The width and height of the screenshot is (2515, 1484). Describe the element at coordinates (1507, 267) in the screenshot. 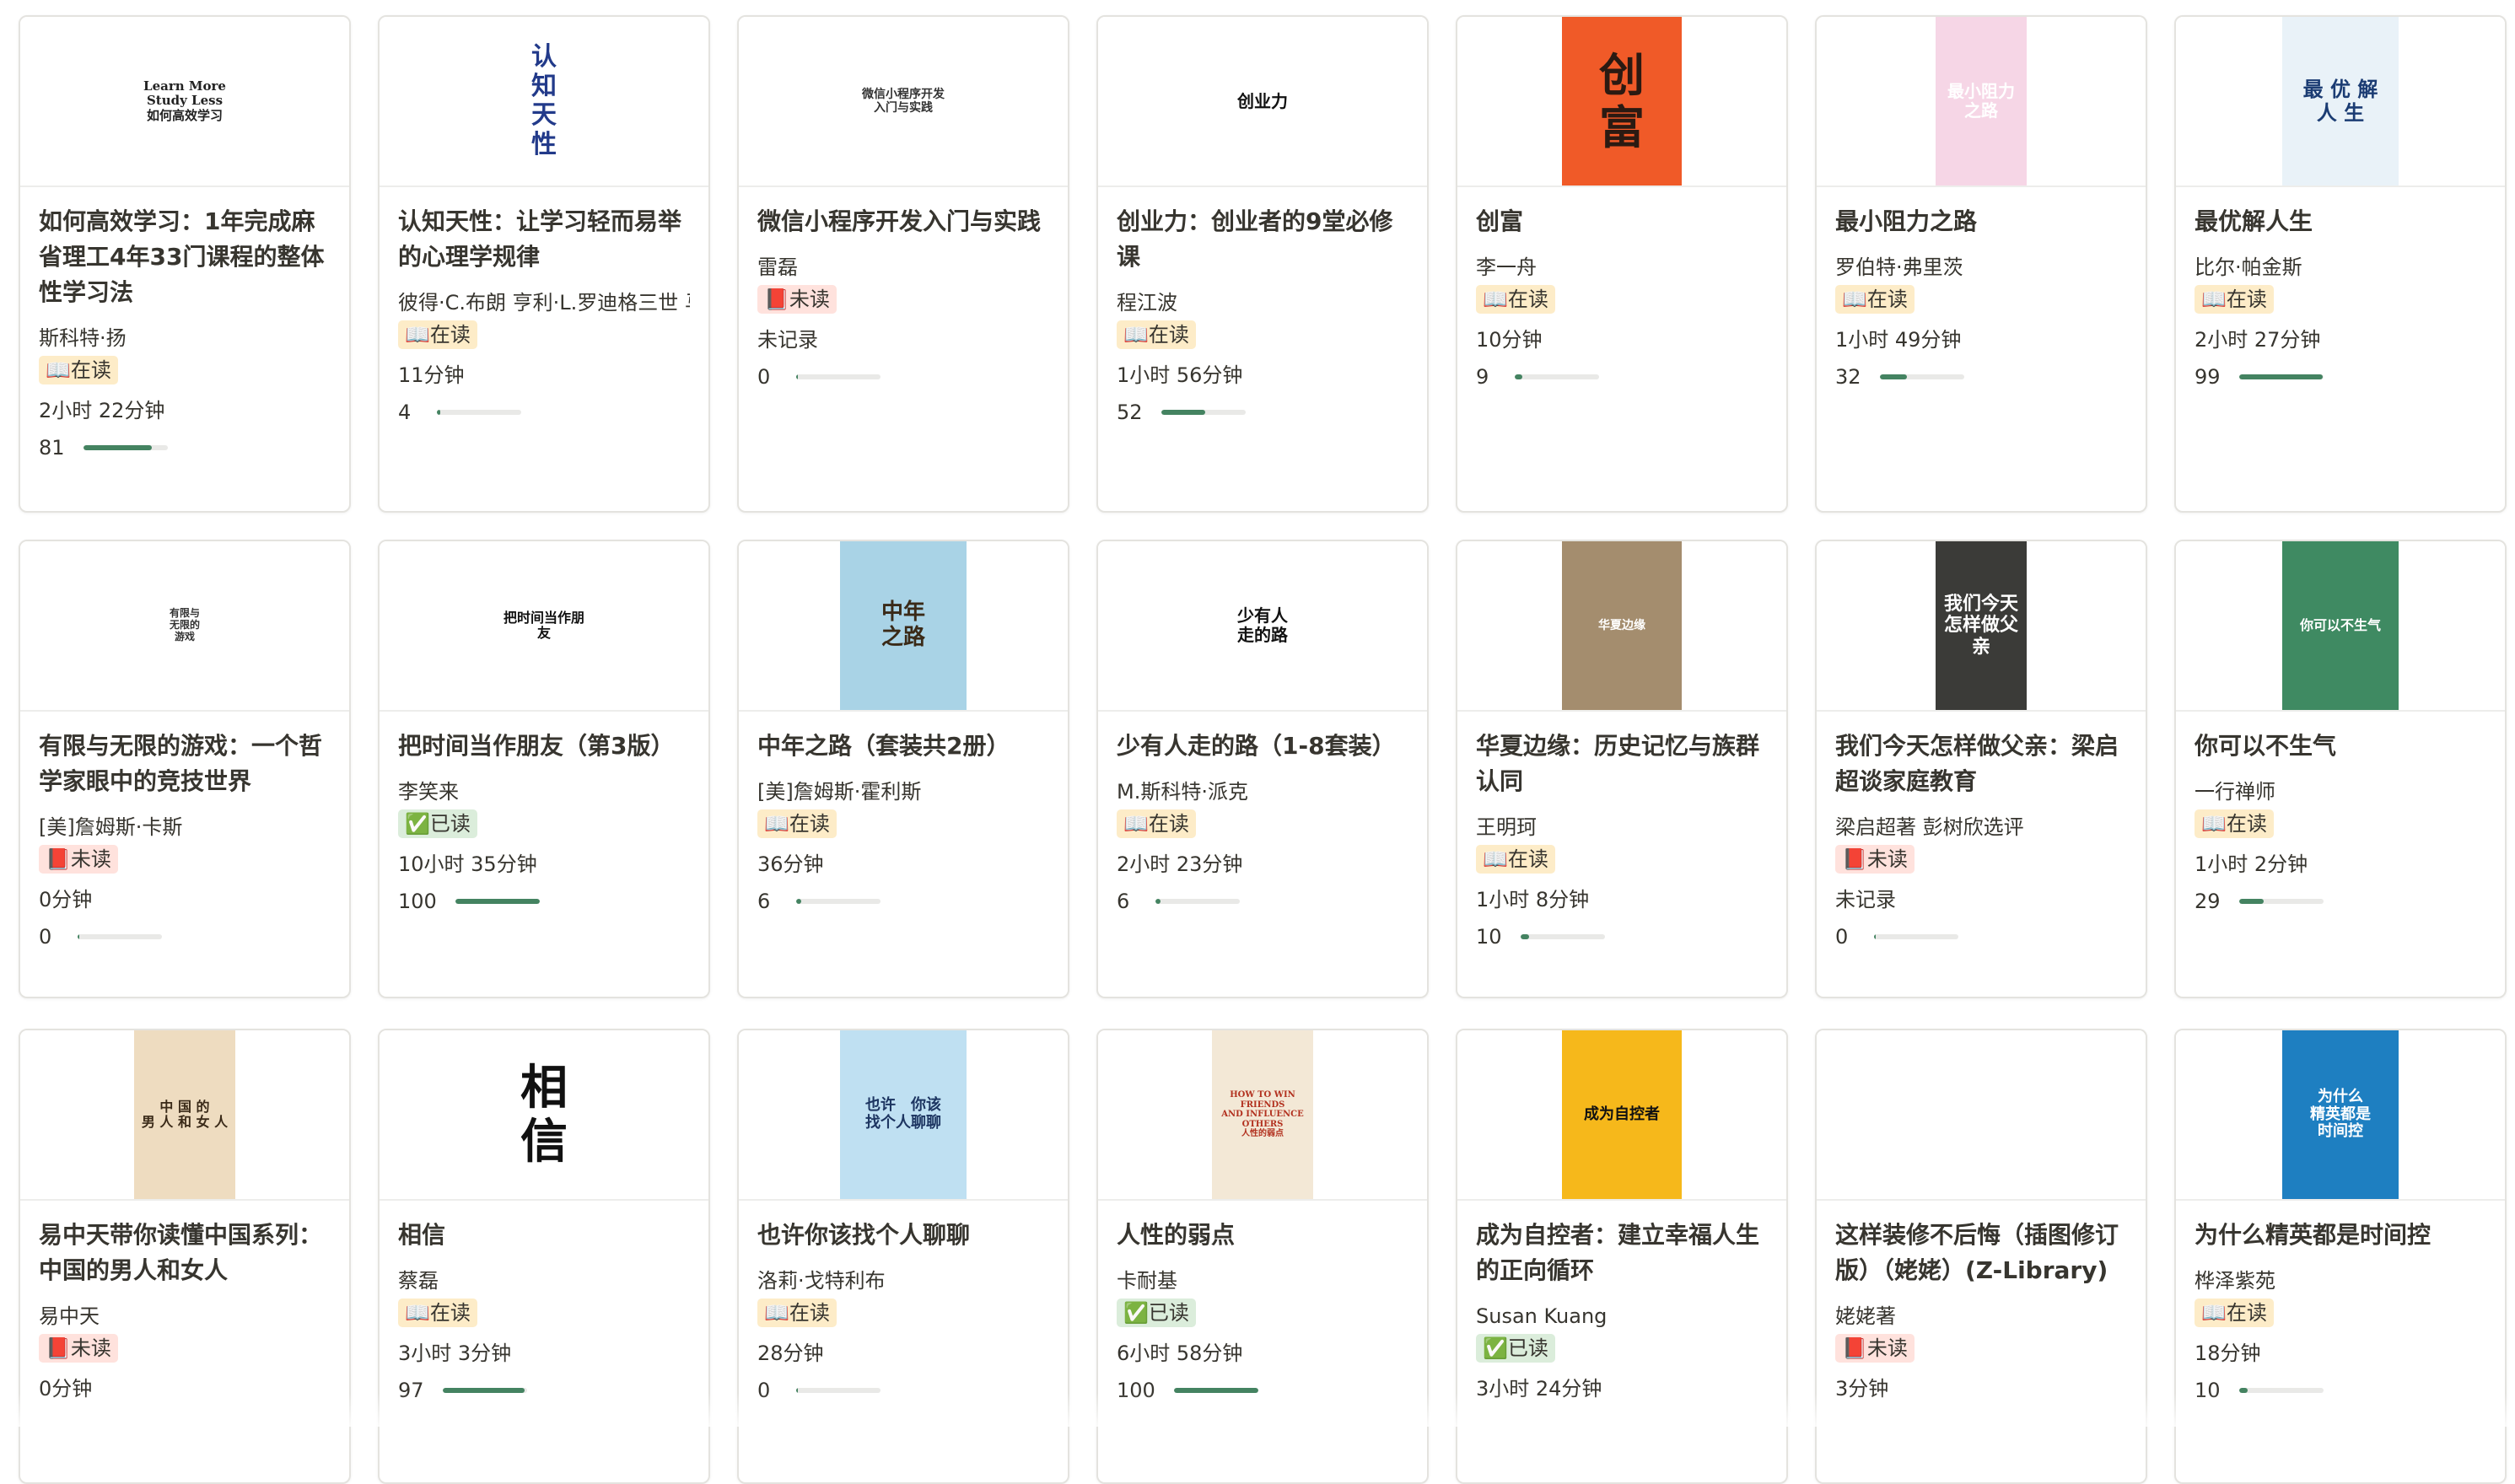

I see `book-author: 李一舟` at that location.